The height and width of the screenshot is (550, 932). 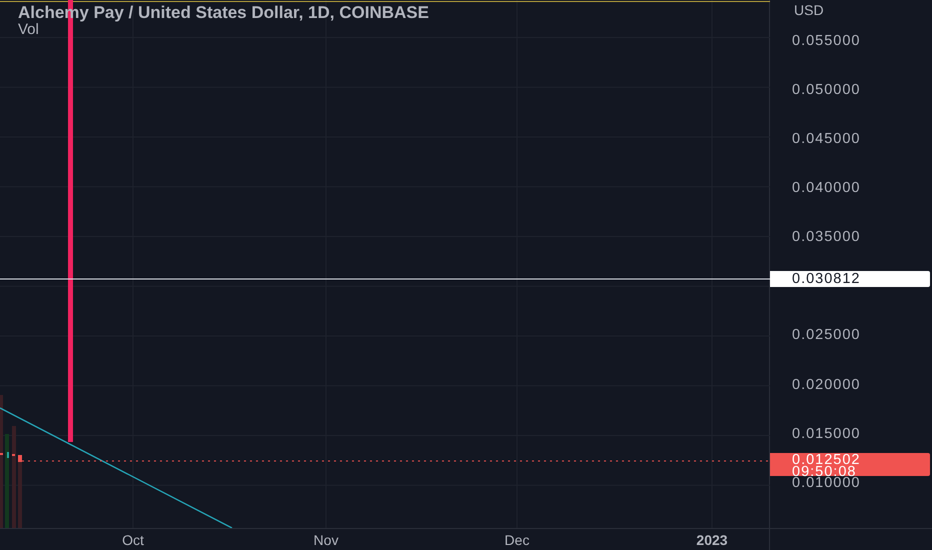 I want to click on price-label: 0.040000, so click(x=826, y=188).